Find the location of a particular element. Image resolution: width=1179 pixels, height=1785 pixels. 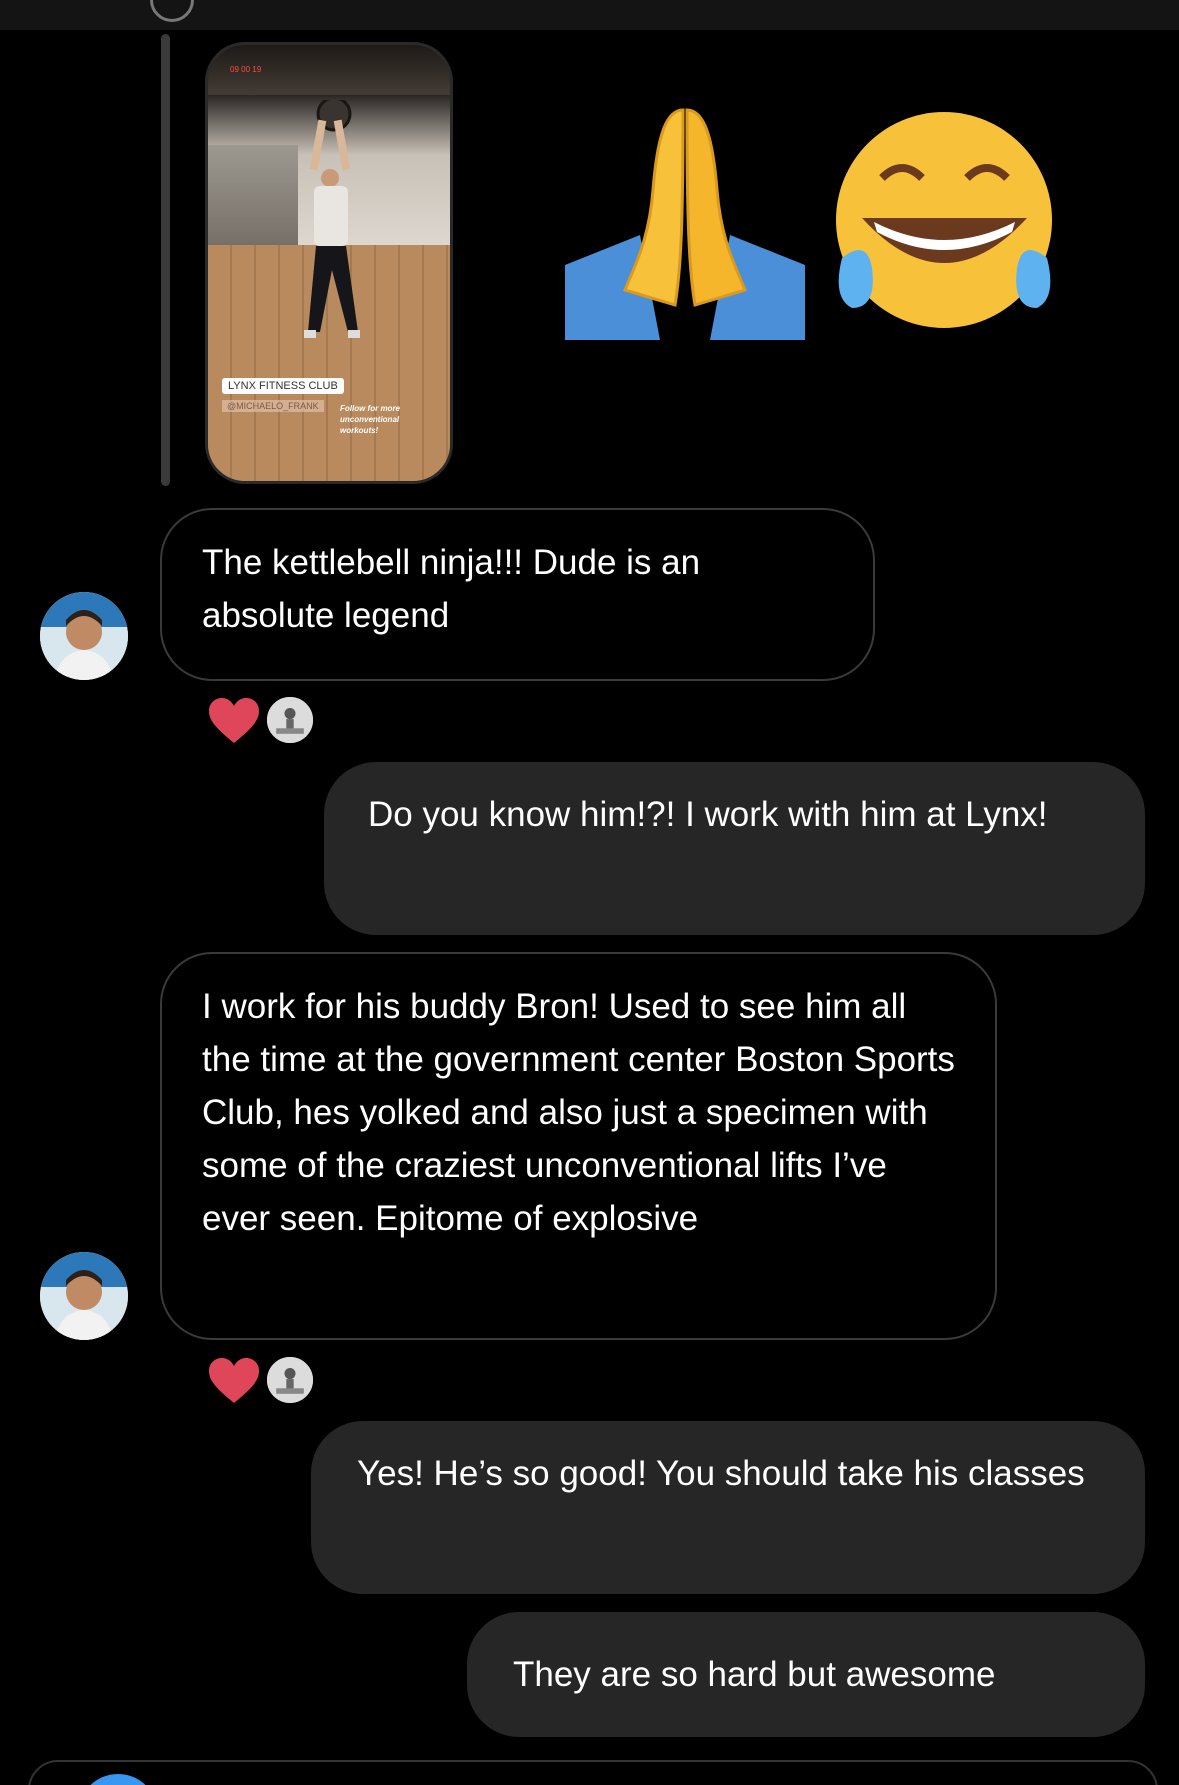

tears-of-joy-emoji is located at coordinates (944, 220).